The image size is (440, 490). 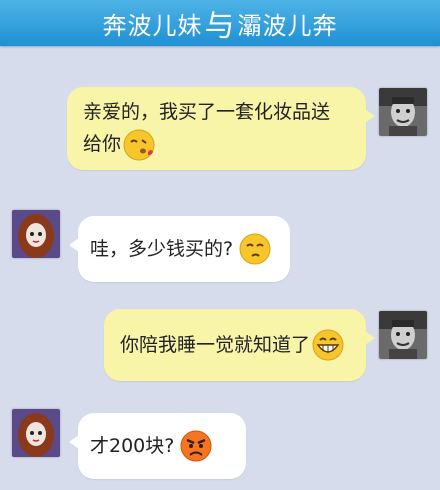 I want to click on grinning-face-icon, so click(x=328, y=345).